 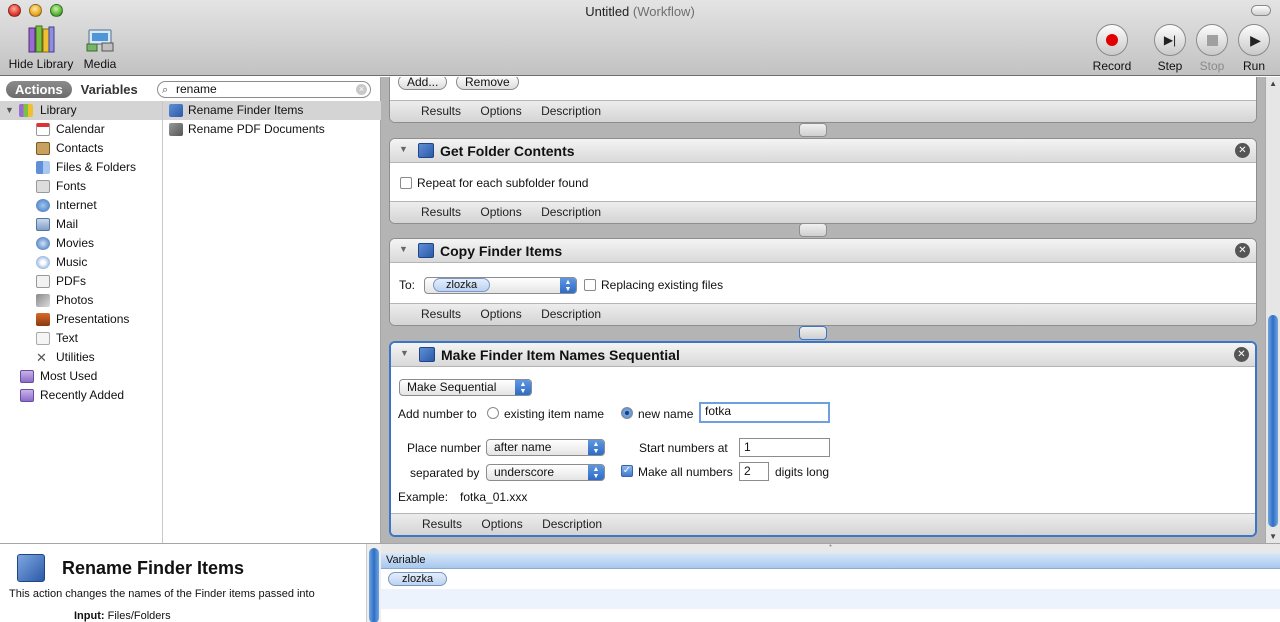 What do you see at coordinates (754, 471) in the screenshot?
I see `digits-input: 2` at bounding box center [754, 471].